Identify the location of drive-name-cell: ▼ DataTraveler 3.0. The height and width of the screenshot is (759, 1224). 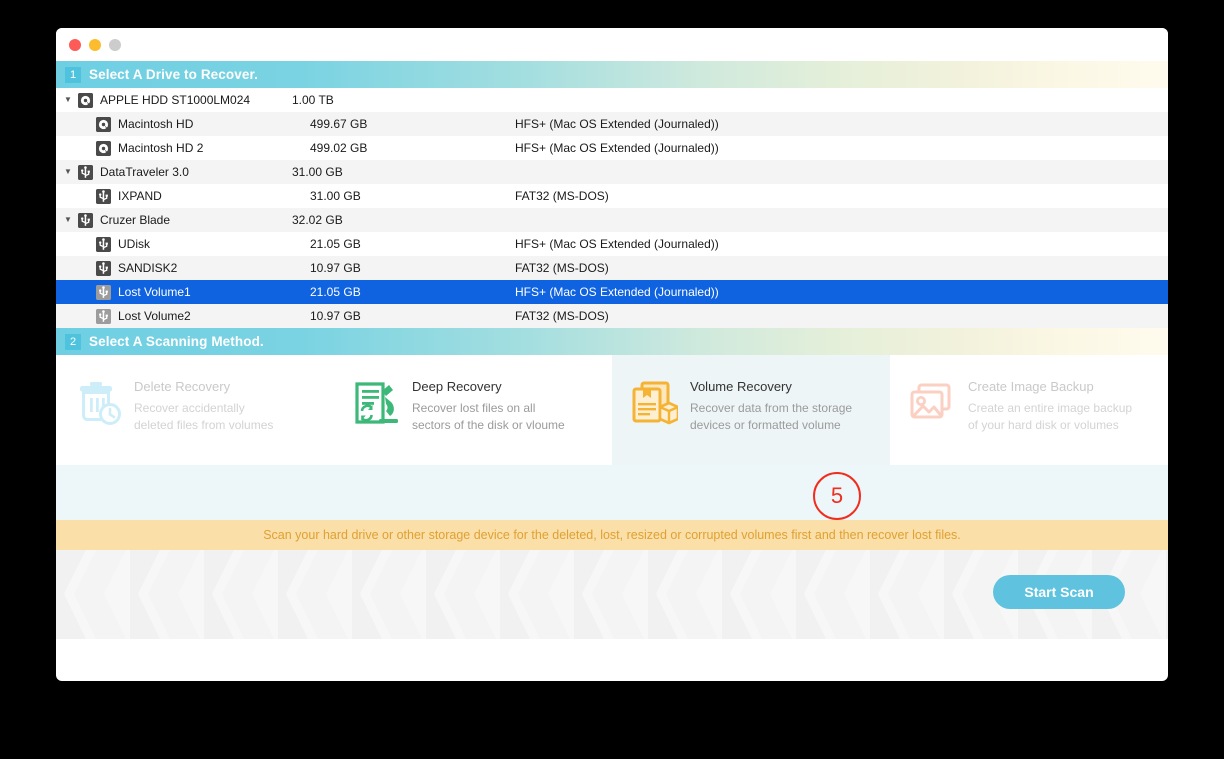
(174, 172).